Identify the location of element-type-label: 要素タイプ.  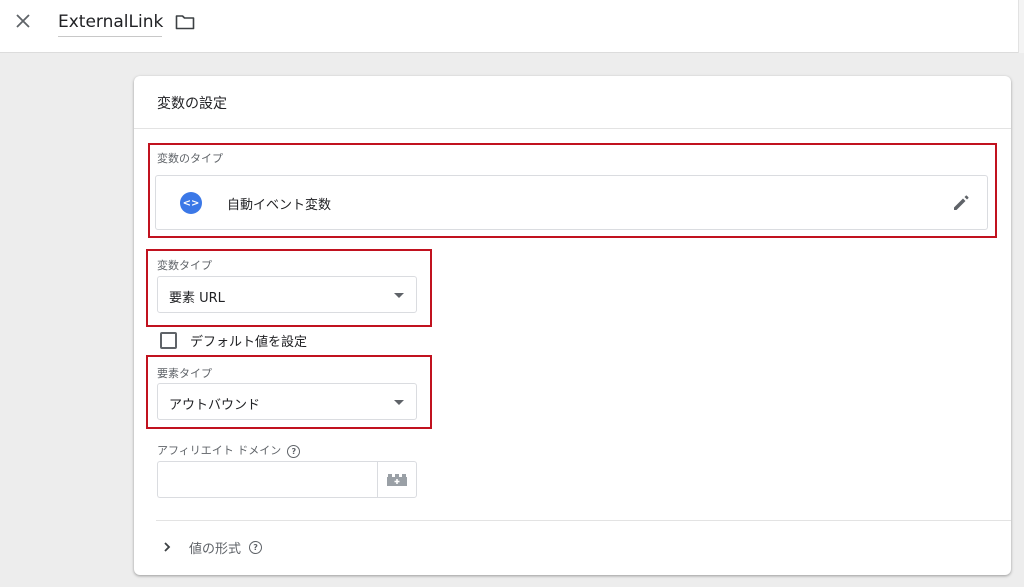
(184, 373).